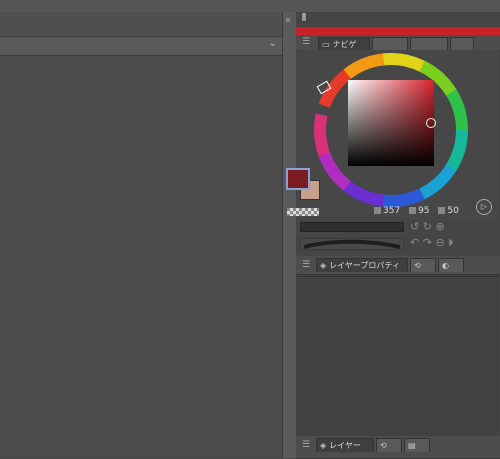  I want to click on tab-layer-search: ⟲, so click(423, 265).